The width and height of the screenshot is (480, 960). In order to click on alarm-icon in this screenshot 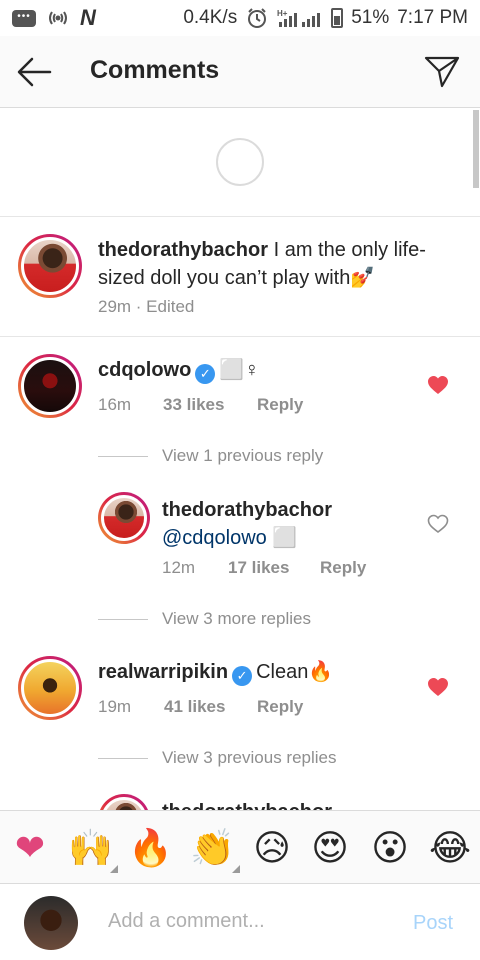, I will do `click(257, 18)`.